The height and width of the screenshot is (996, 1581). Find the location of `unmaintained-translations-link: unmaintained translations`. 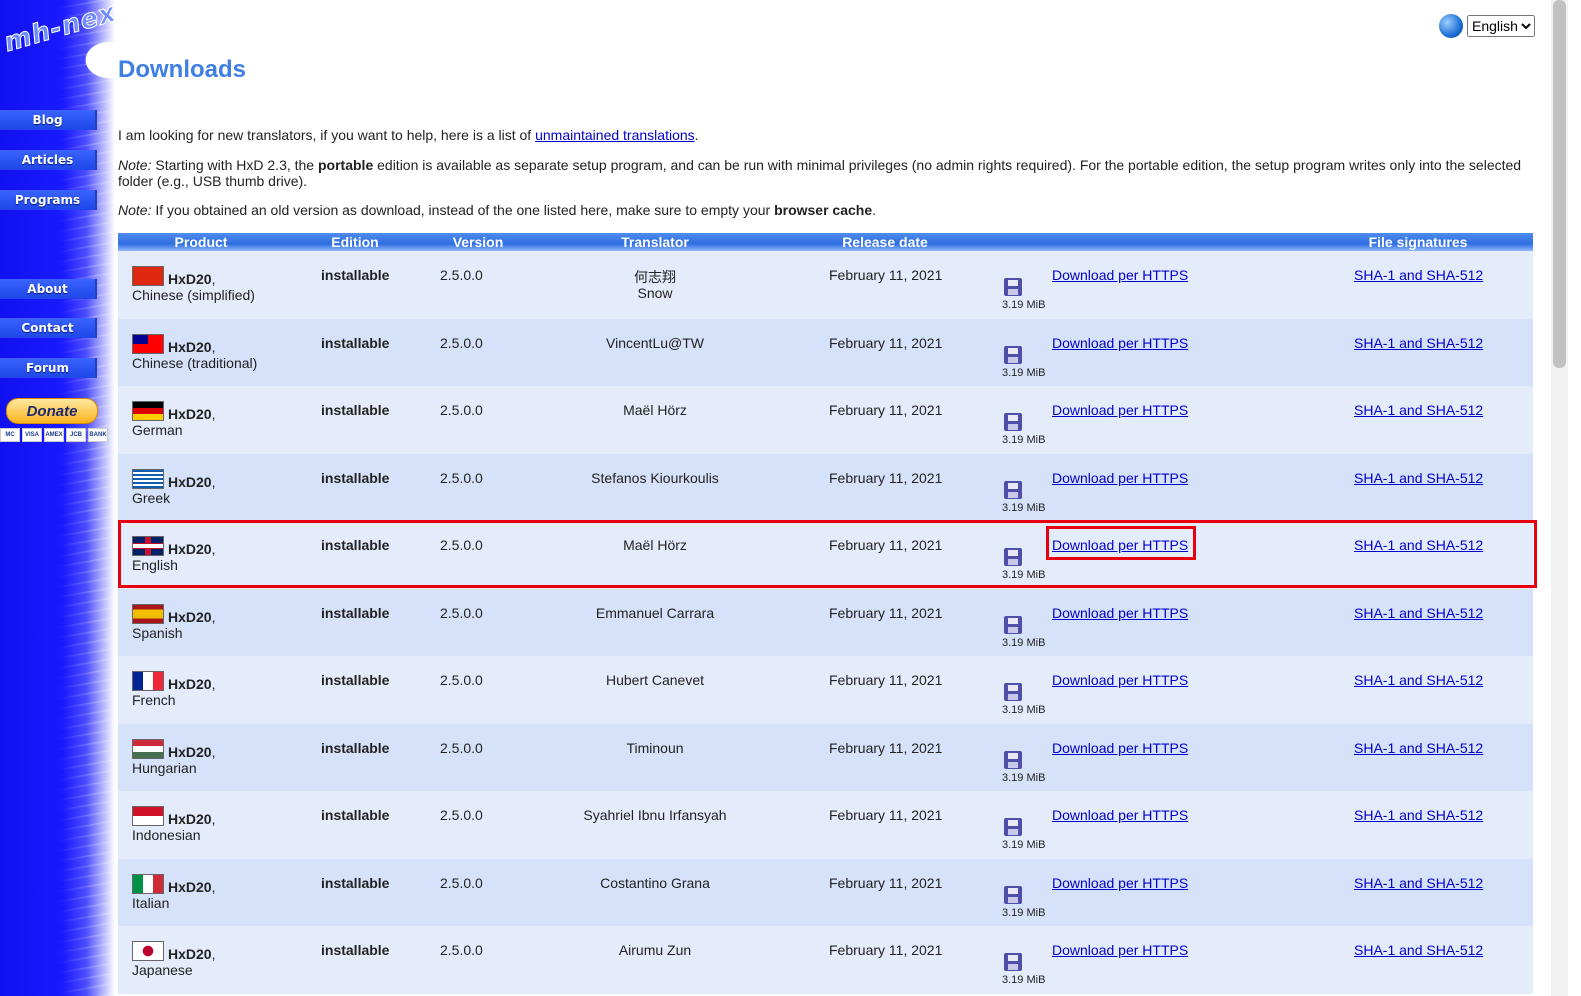

unmaintained-translations-link: unmaintained translations is located at coordinates (615, 135).